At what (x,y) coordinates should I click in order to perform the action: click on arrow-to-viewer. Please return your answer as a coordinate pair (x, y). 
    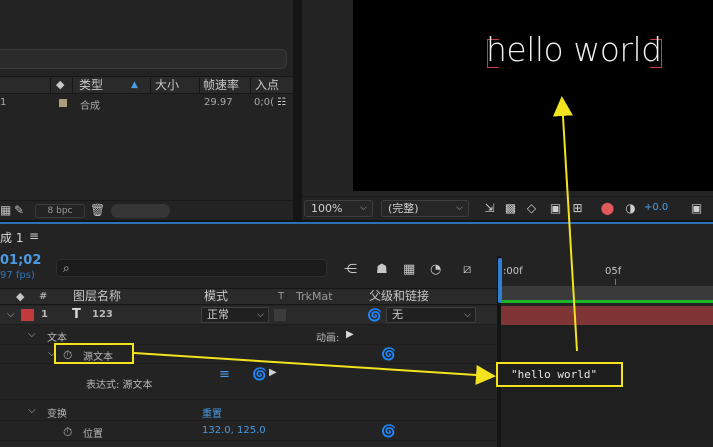
    Looking at the image, I should click on (565, 224).